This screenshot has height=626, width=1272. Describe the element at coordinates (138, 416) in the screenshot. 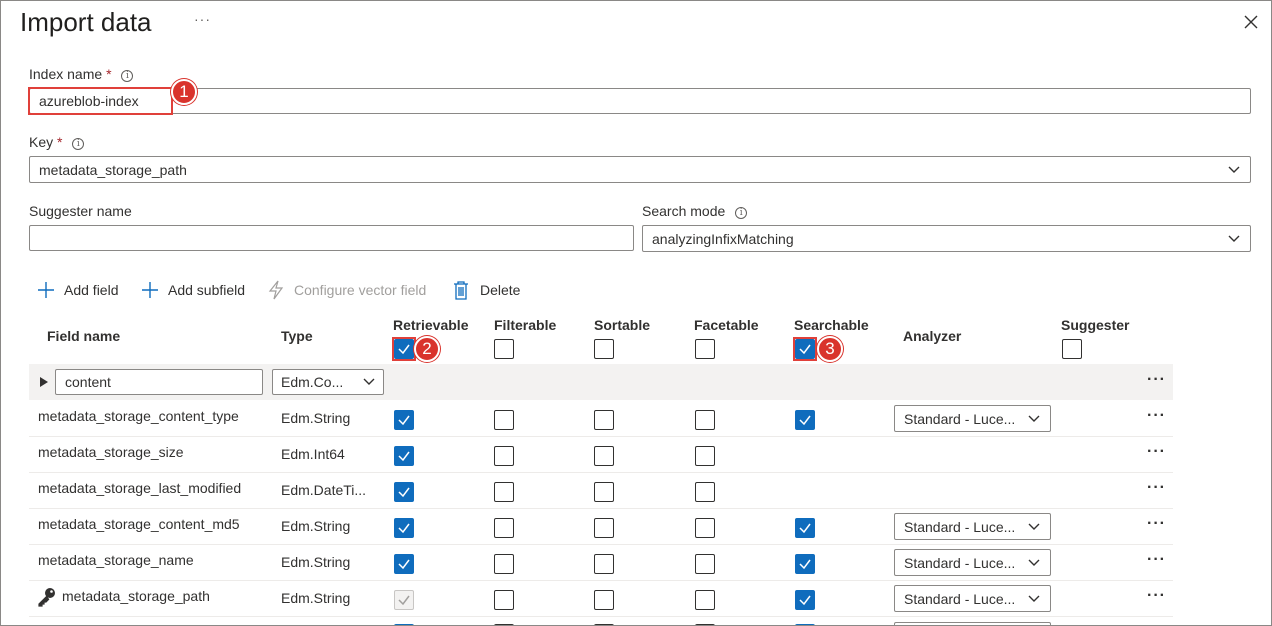

I see `field-name-cell: metadata_storage_content_type` at that location.